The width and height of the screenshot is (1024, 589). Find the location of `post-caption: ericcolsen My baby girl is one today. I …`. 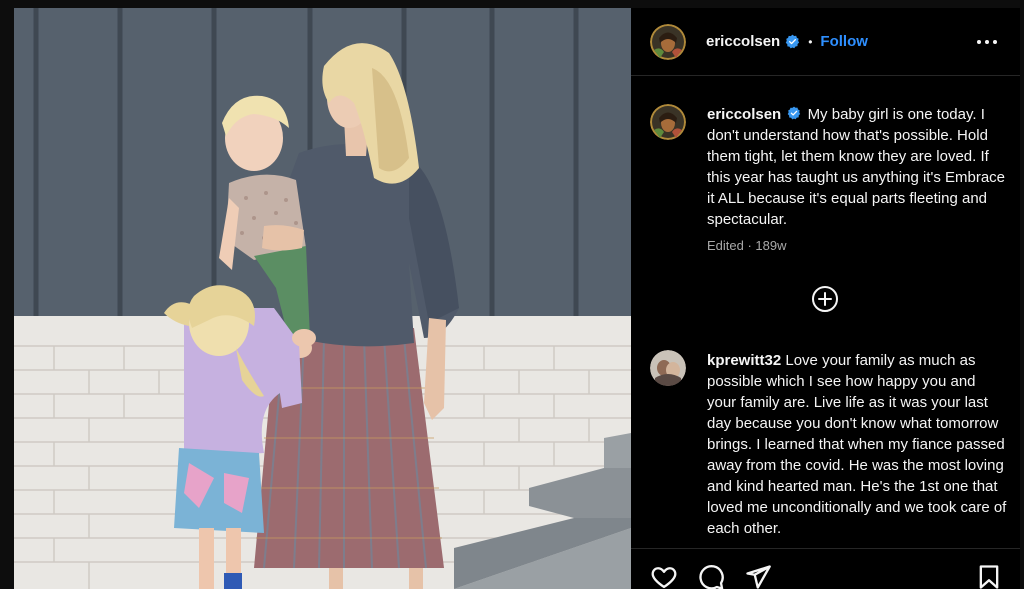

post-caption: ericcolsen My baby girl is one today. I … is located at coordinates (830, 180).